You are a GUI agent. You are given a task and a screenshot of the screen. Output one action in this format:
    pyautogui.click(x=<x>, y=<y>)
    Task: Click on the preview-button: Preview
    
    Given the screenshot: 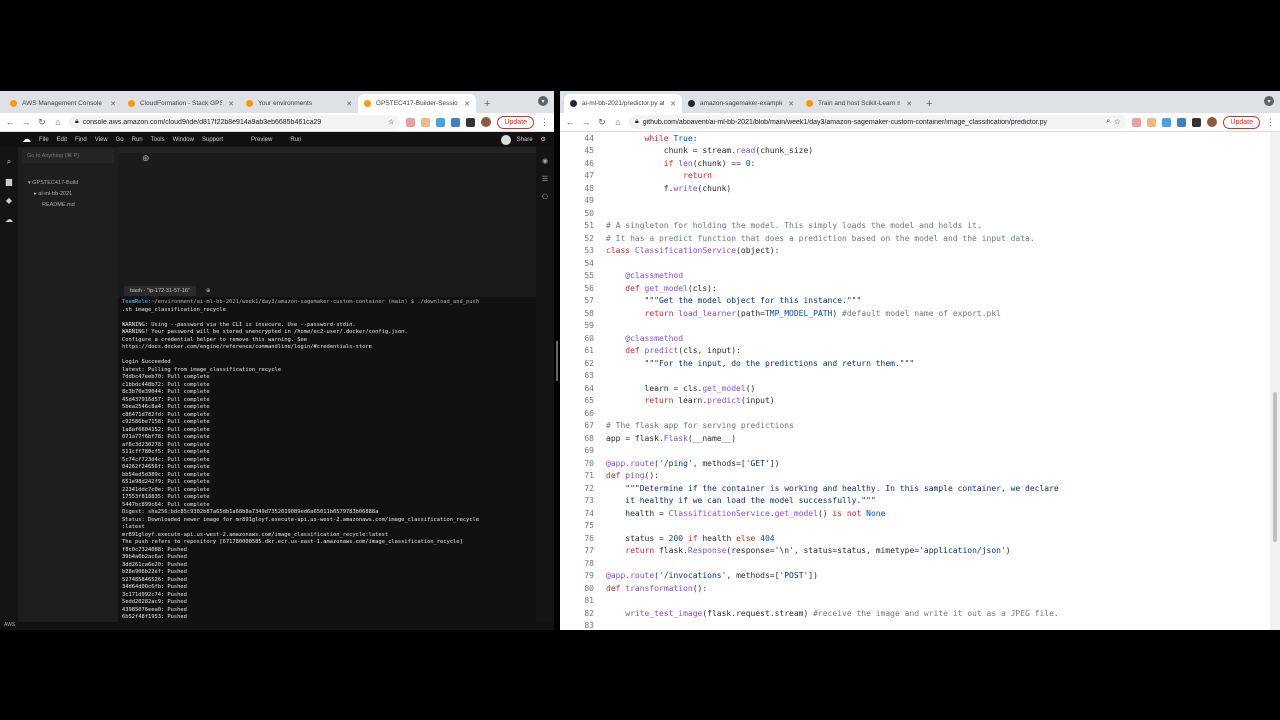 What is the action you would take?
    pyautogui.click(x=261, y=140)
    